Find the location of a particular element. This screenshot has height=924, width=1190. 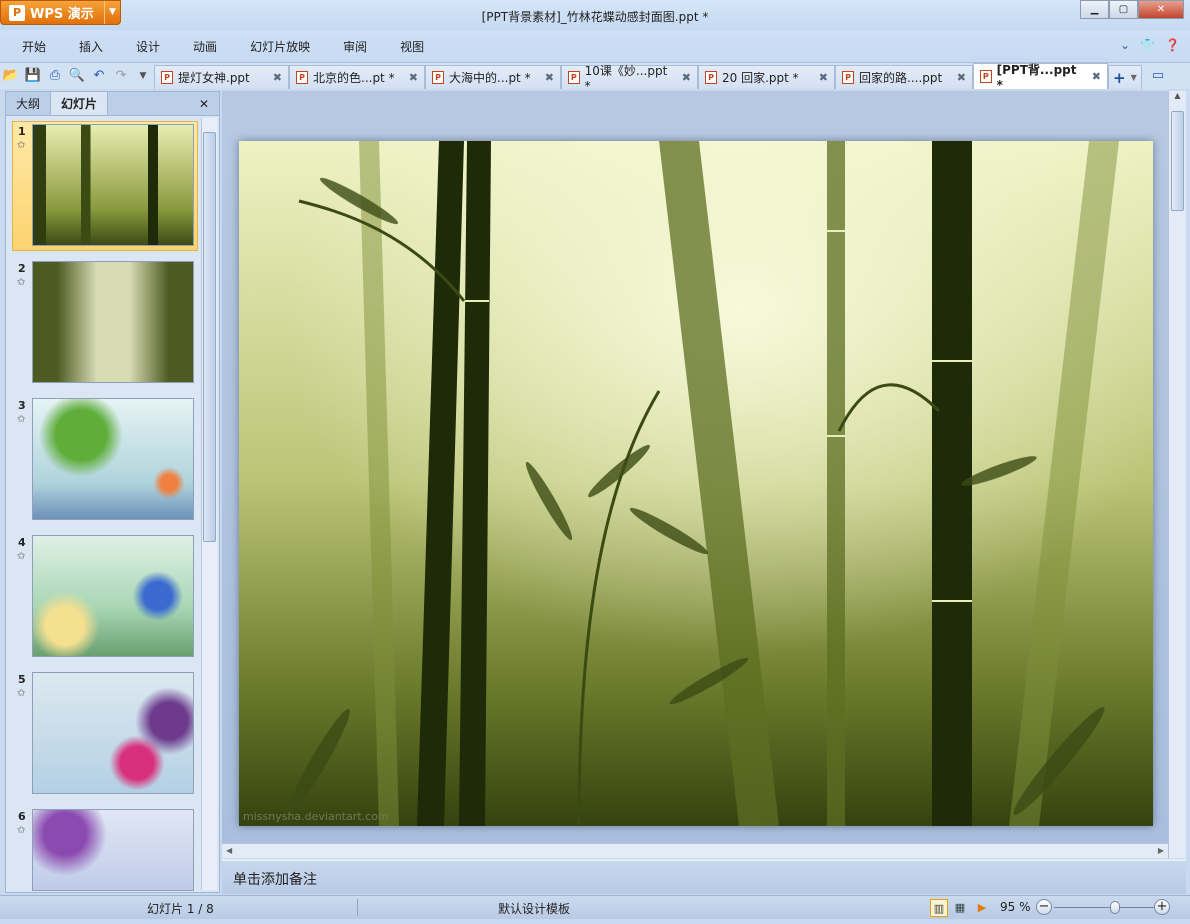

scroll-left-icon: ◀ is located at coordinates (229, 850).